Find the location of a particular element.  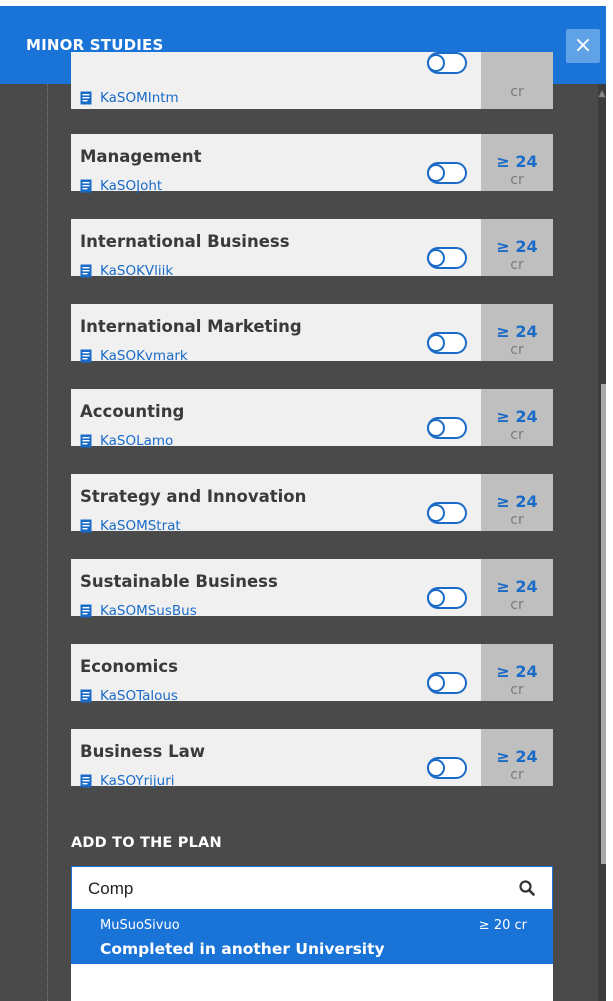

minor-name: Accounting is located at coordinates (132, 411).